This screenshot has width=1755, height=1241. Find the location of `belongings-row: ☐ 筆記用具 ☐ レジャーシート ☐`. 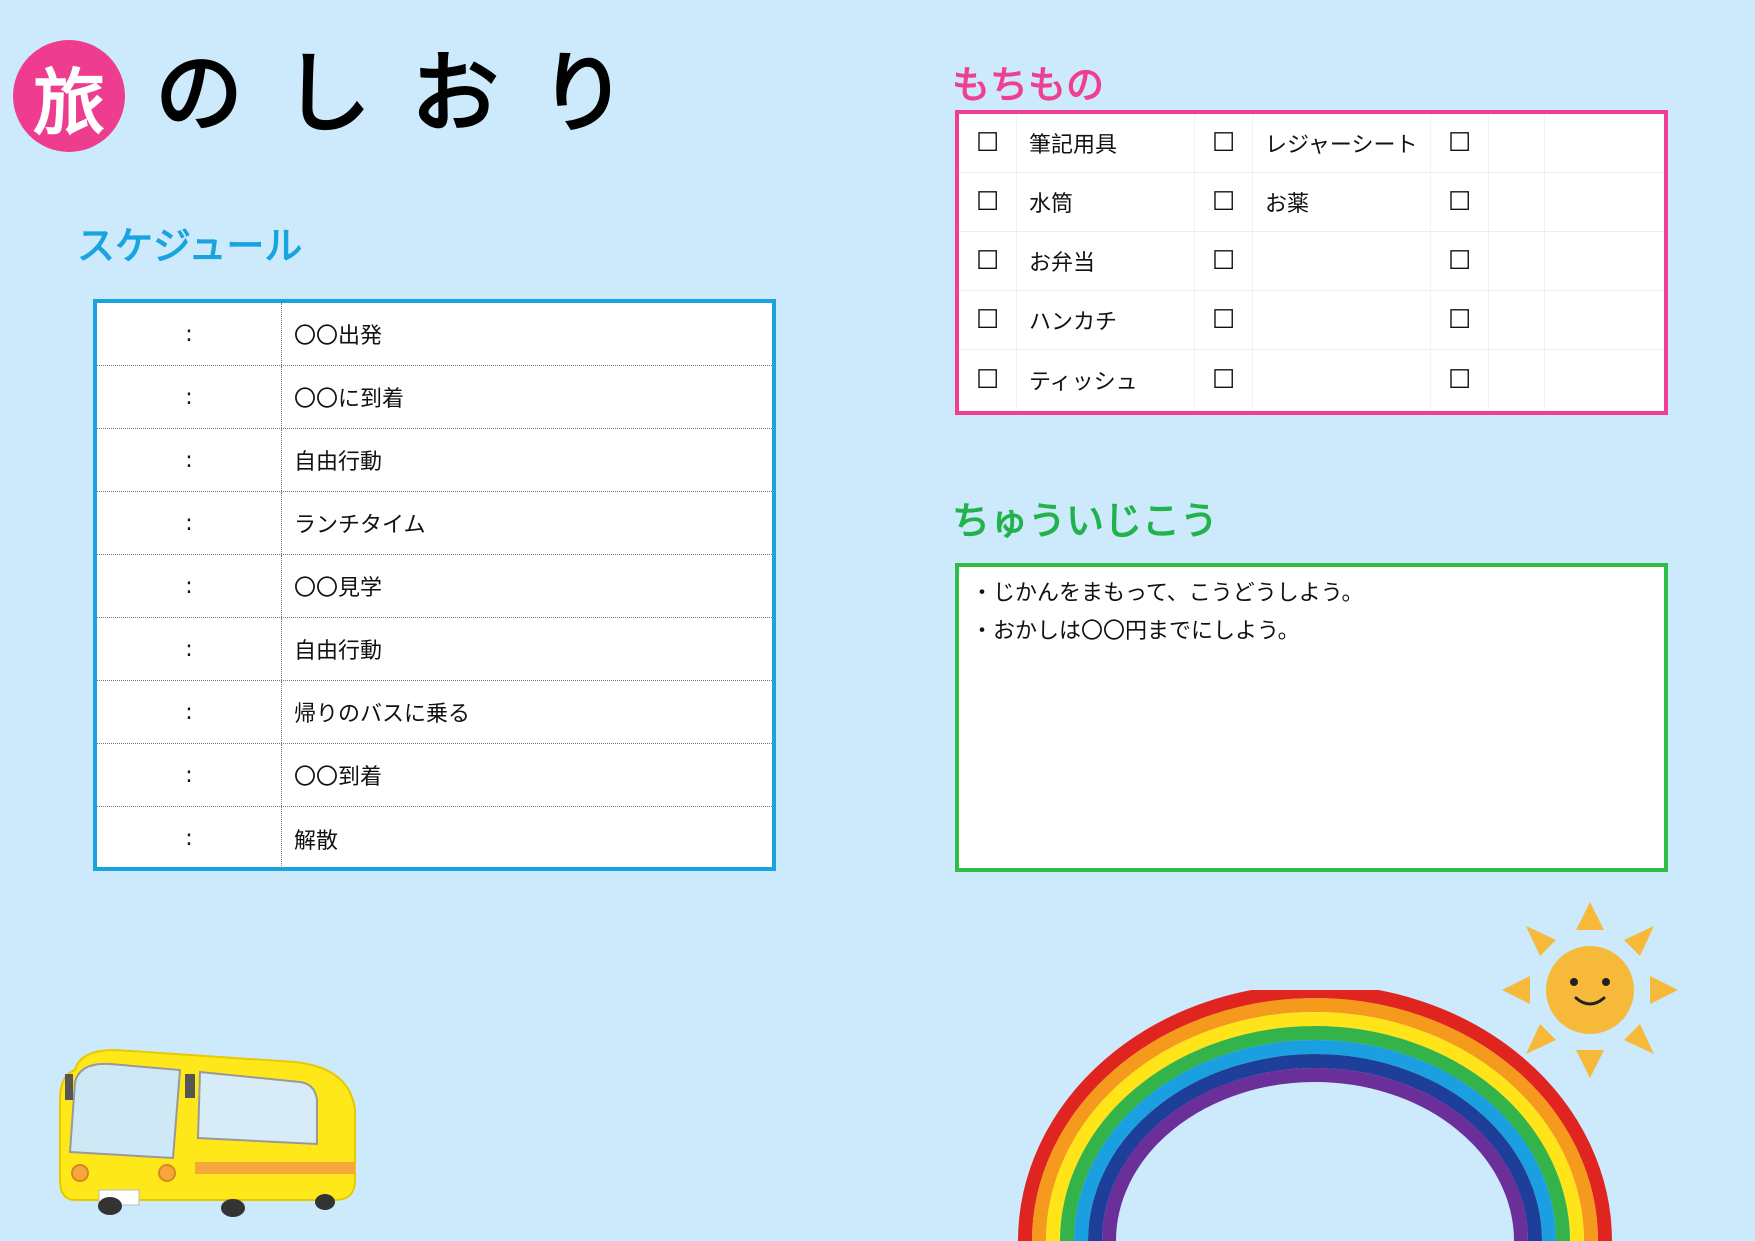

belongings-row: ☐ 筆記用具 ☐ レジャーシート ☐ is located at coordinates (1311, 143).